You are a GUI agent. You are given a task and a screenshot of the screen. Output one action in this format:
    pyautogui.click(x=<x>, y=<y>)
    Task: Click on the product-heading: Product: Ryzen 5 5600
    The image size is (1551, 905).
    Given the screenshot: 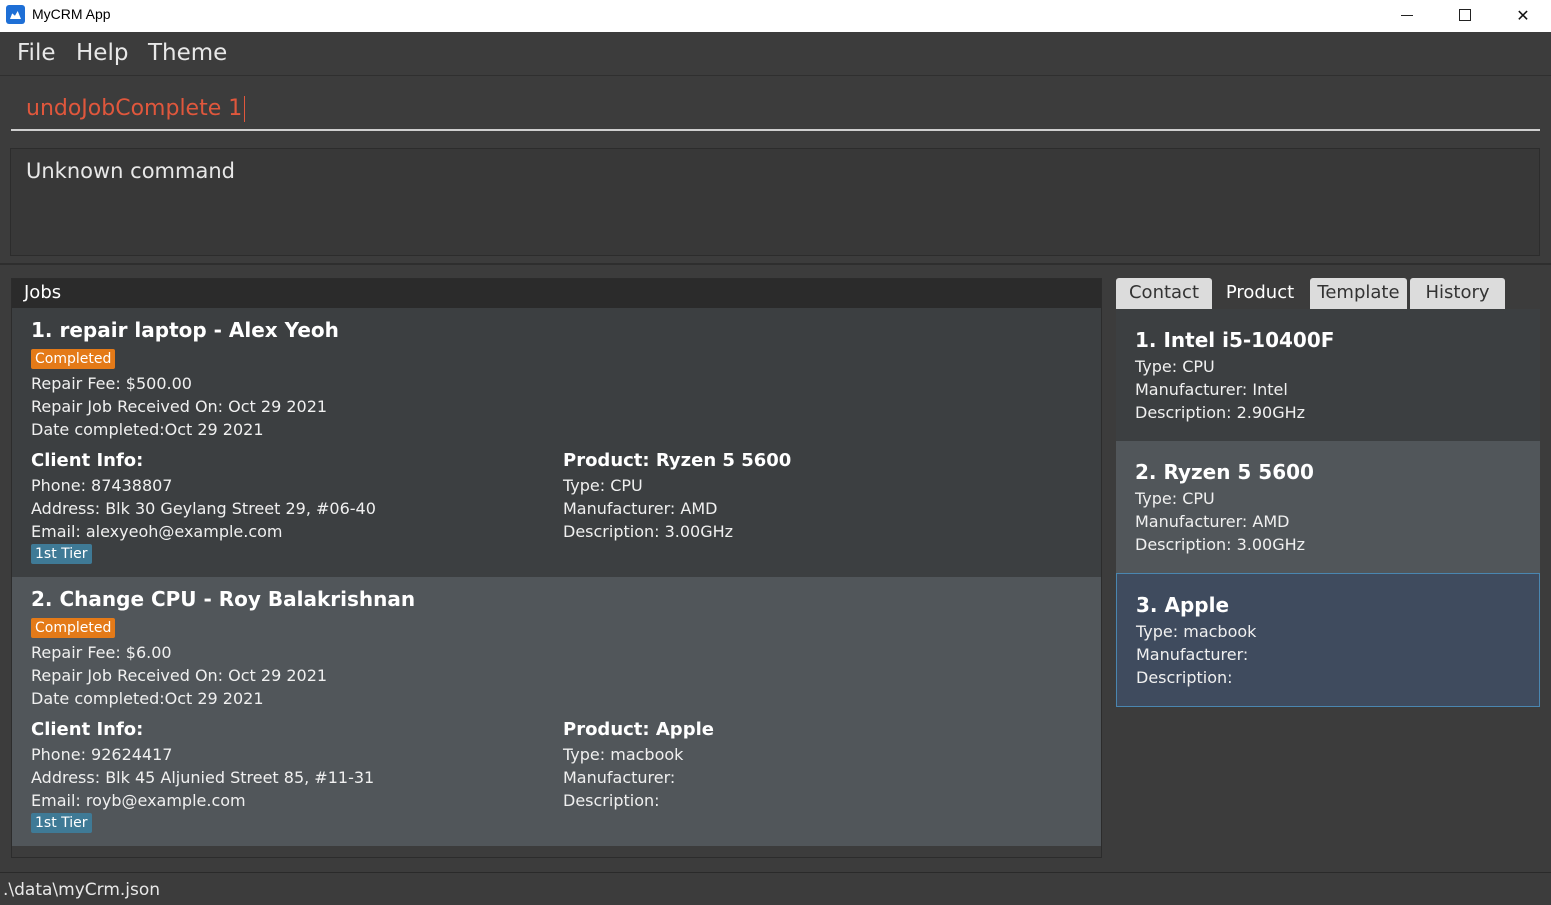 What is the action you would take?
    pyautogui.click(x=677, y=460)
    